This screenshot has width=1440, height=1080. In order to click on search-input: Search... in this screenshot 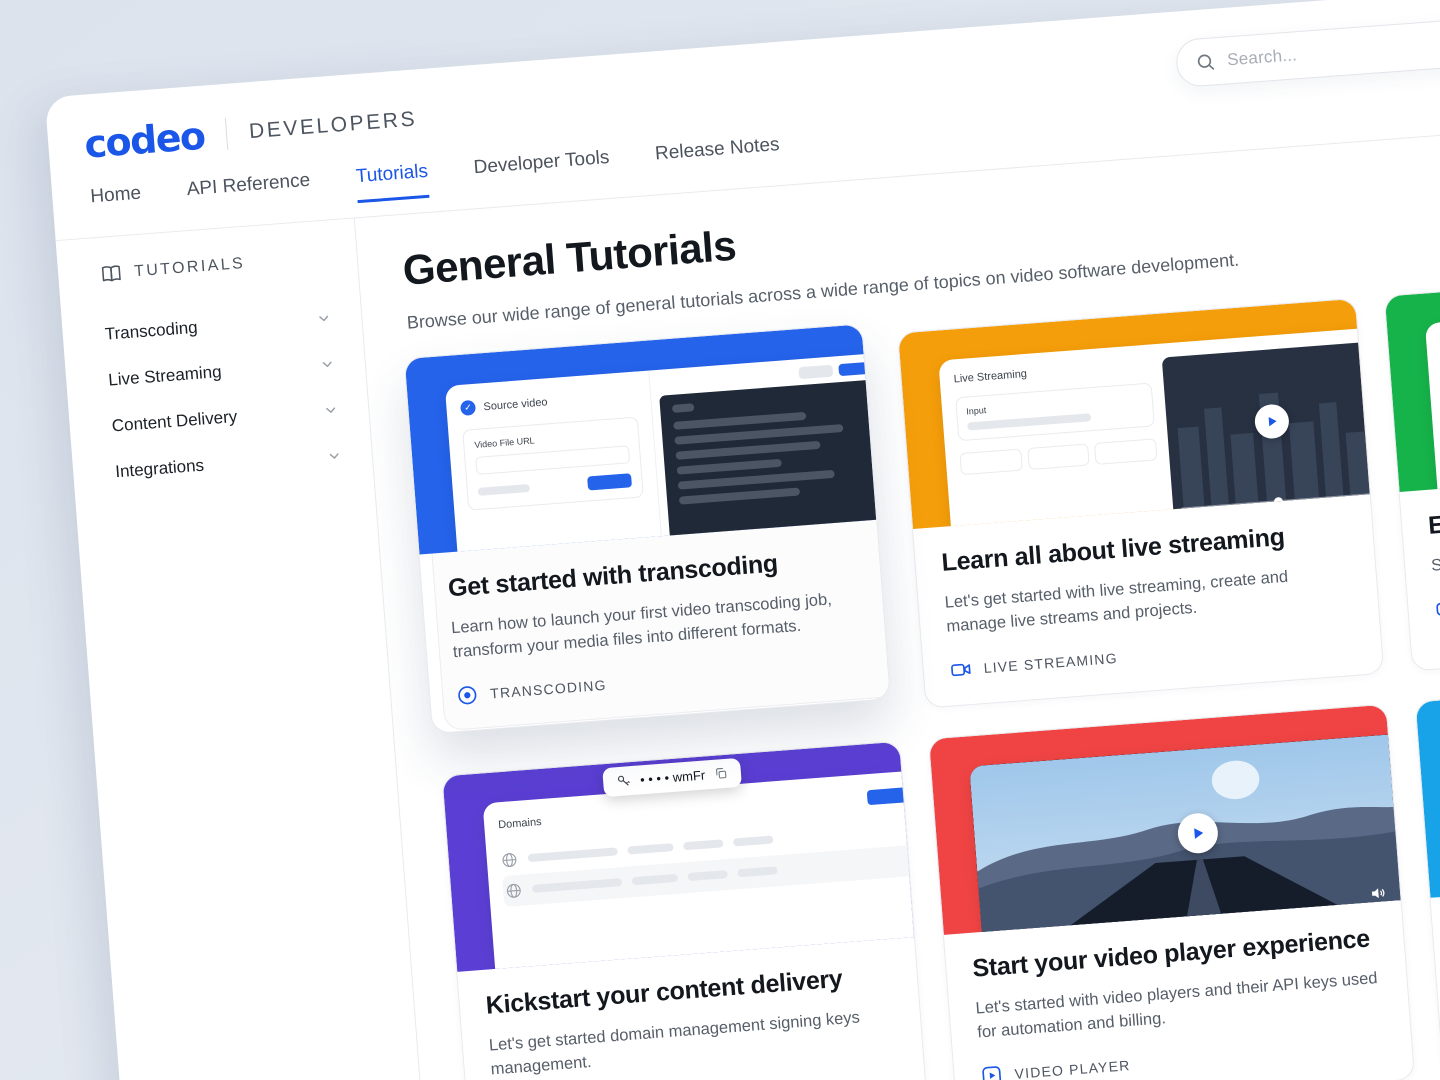, I will do `click(1262, 57)`.